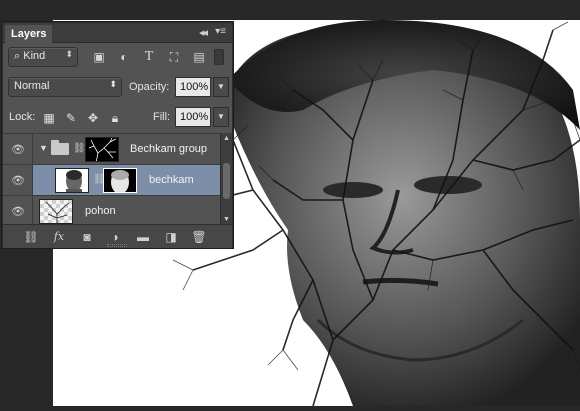 The height and width of the screenshot is (411, 580). What do you see at coordinates (221, 117) in the screenshot?
I see `fill-dropdown-icon: ▼` at bounding box center [221, 117].